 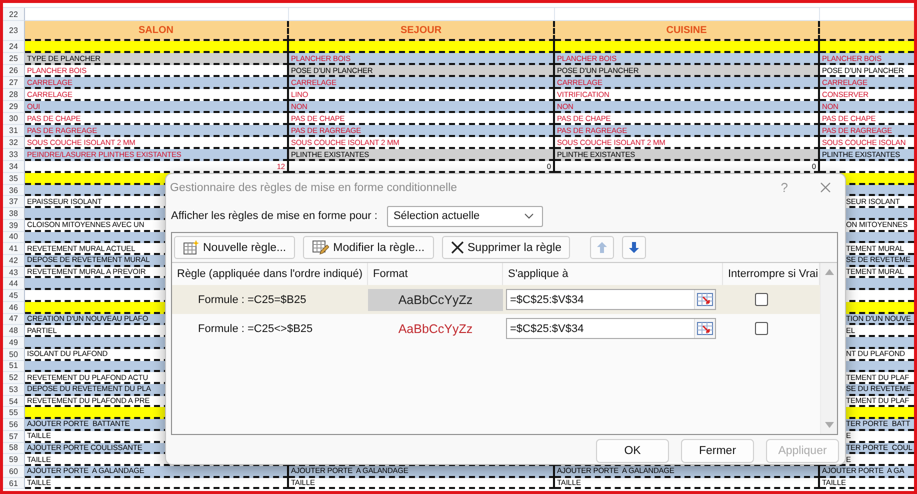 I want to click on row-number: 40, so click(x=14, y=238).